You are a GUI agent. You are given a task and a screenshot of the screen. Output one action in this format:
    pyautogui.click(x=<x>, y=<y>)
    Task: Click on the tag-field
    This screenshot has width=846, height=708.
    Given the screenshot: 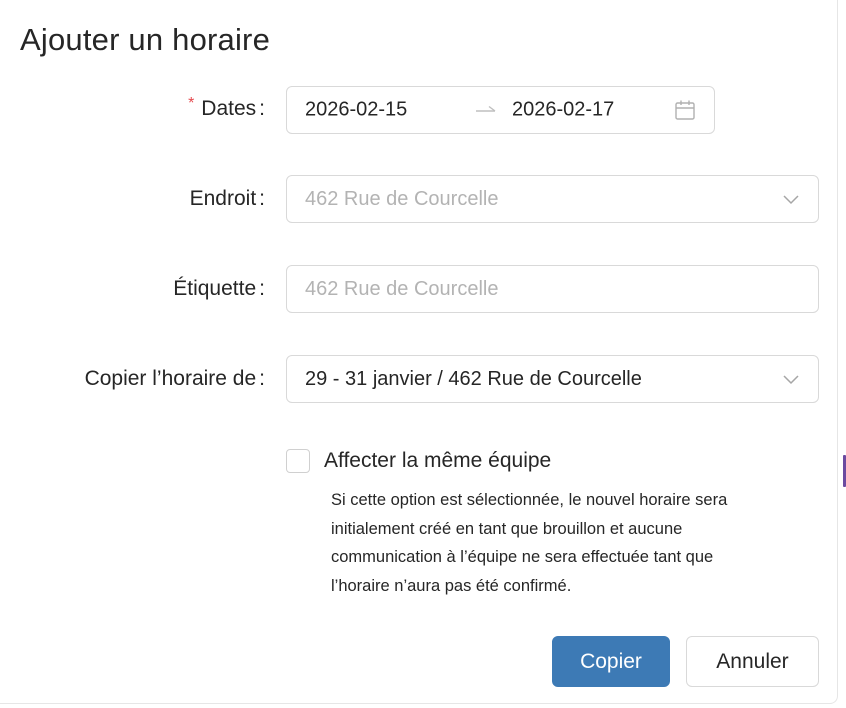 What is the action you would take?
    pyautogui.click(x=552, y=289)
    